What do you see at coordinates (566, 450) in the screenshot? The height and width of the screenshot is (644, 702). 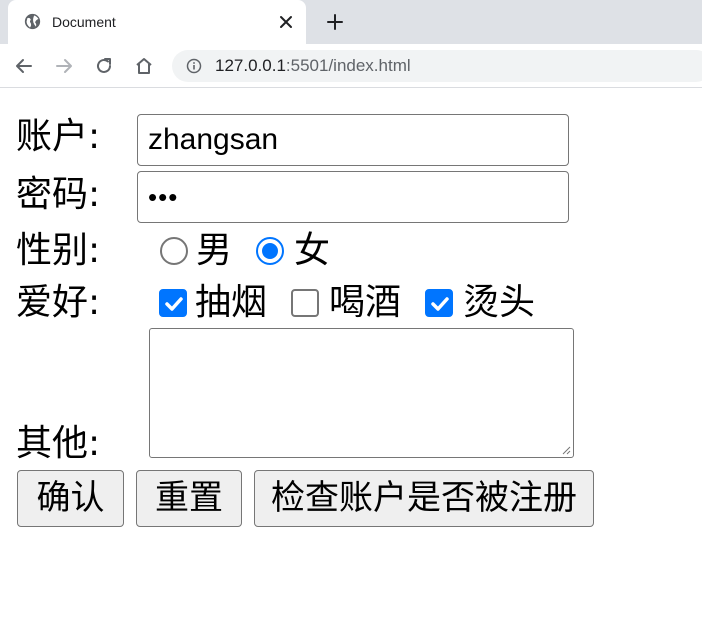 I see `resize-grip-icon` at bounding box center [566, 450].